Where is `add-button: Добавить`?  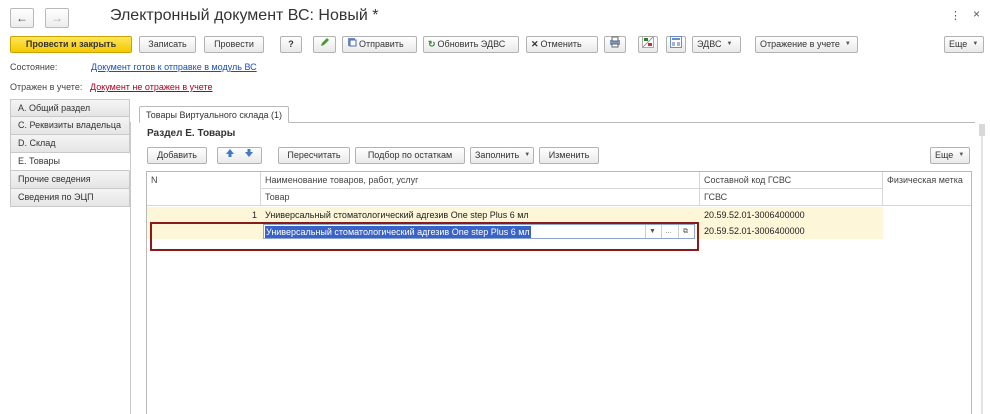
add-button: Добавить is located at coordinates (177, 155).